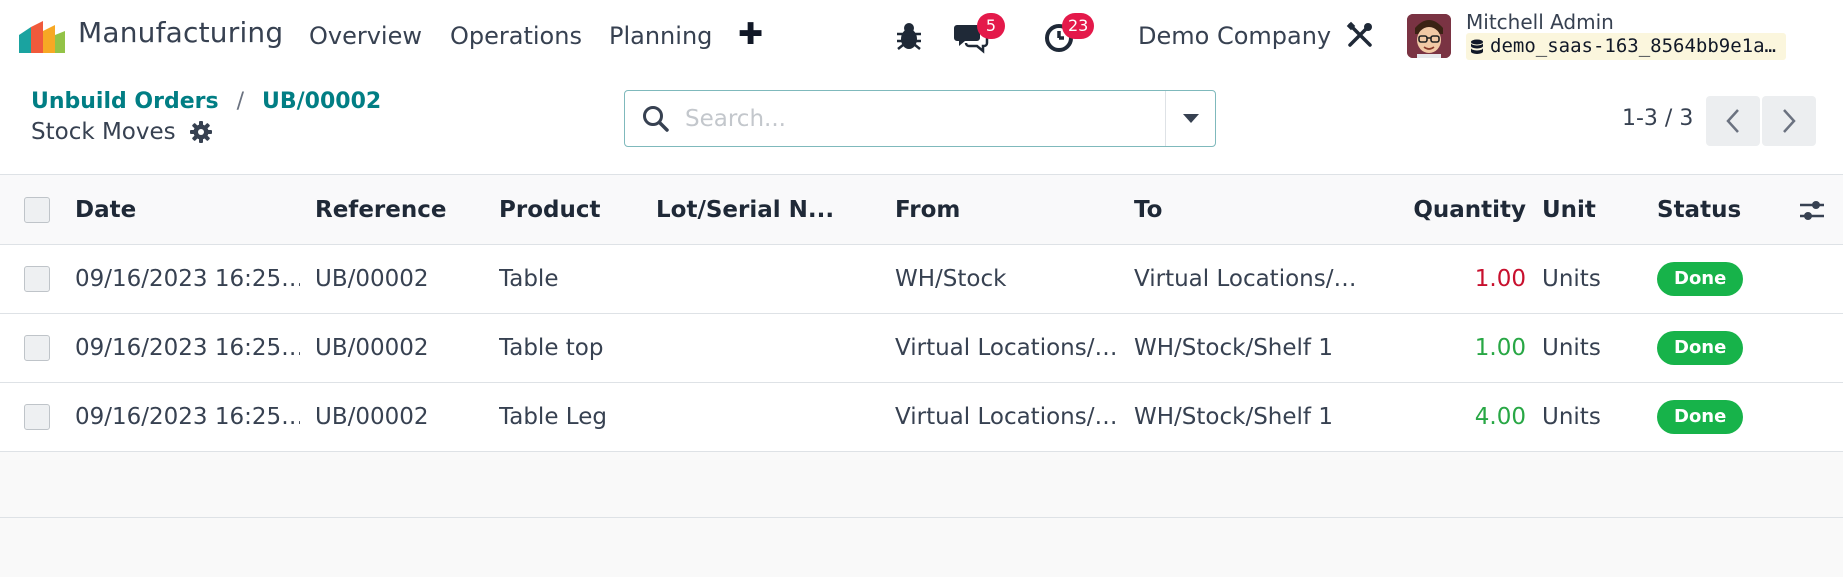 This screenshot has width=1843, height=577. I want to click on breadcrumb-unbuild-orders: Unbuild Orders, so click(125, 101).